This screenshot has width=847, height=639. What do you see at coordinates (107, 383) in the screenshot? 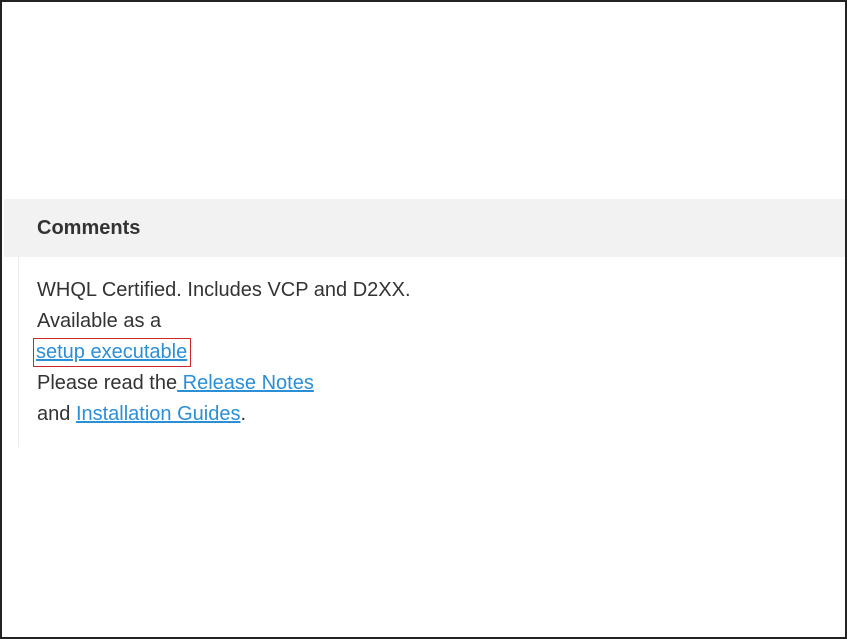
I see `release-notes-prefix: Please read the` at bounding box center [107, 383].